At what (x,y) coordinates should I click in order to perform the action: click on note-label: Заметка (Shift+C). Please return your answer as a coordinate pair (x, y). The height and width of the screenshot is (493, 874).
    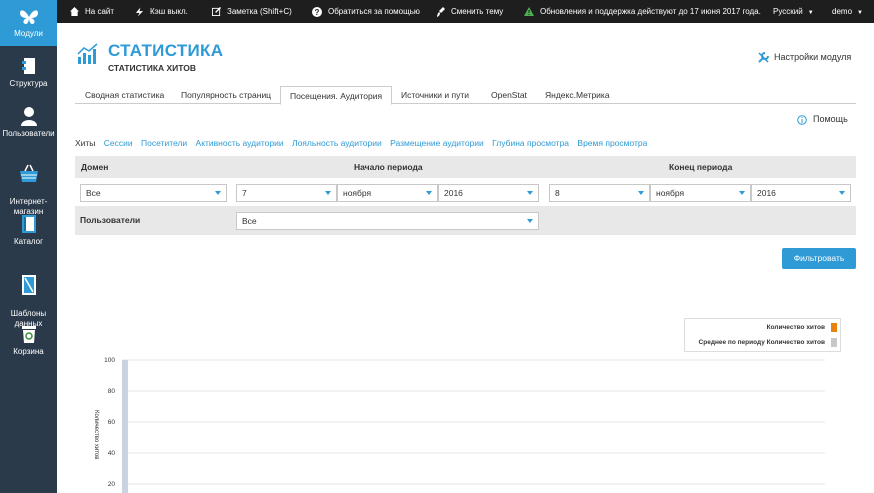
    Looking at the image, I should click on (259, 11).